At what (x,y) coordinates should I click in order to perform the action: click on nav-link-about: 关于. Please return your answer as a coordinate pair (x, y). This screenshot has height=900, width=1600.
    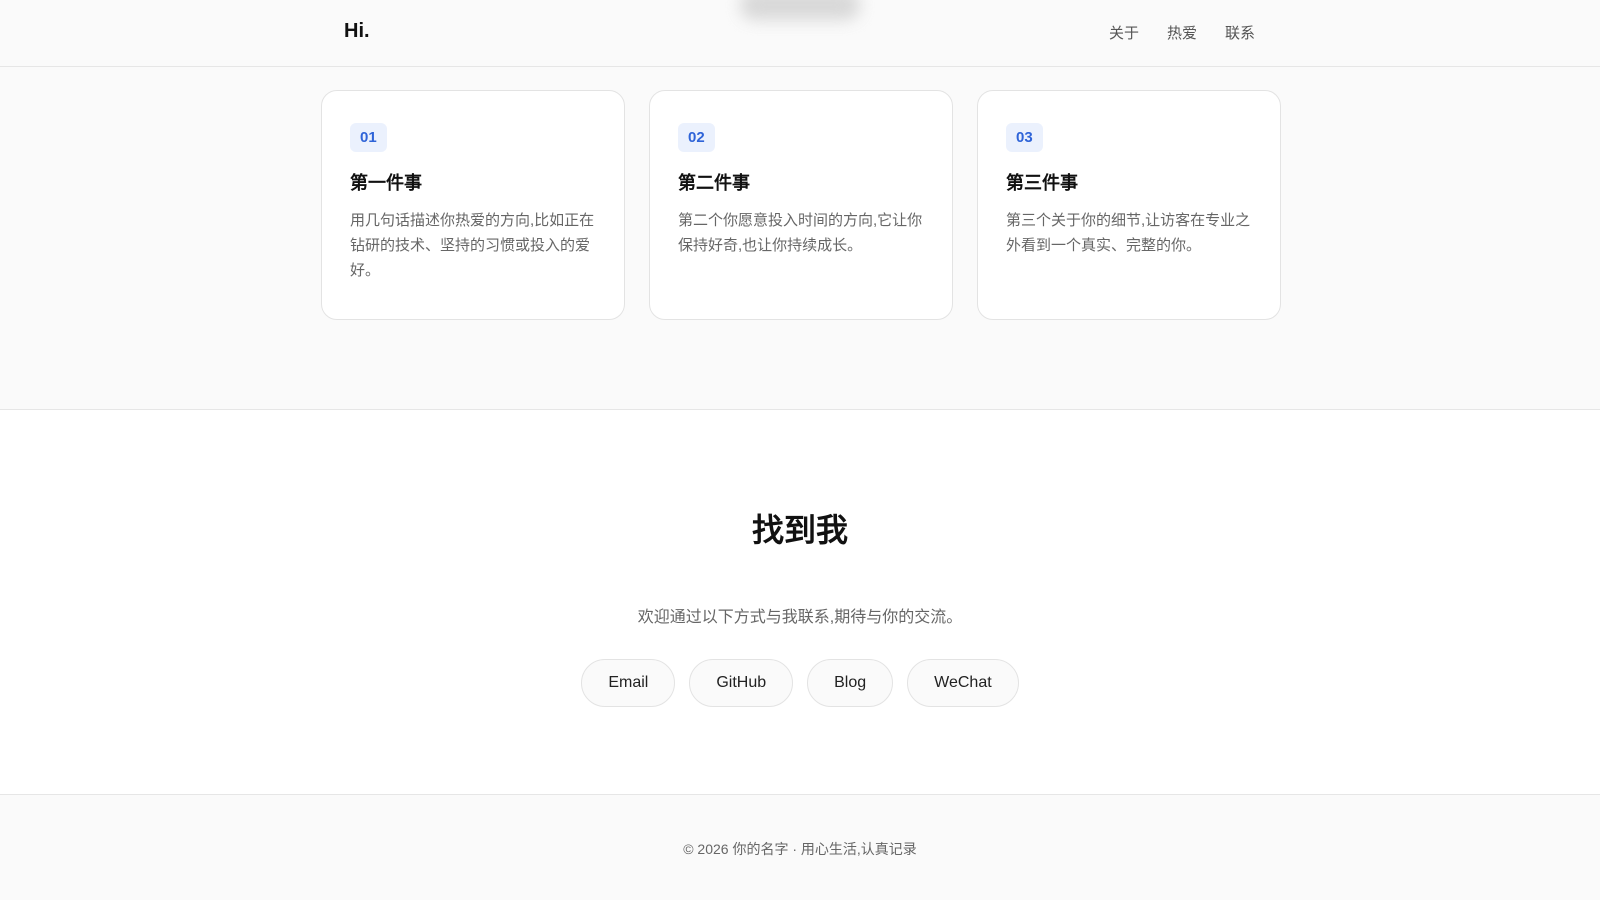
    Looking at the image, I should click on (1124, 32).